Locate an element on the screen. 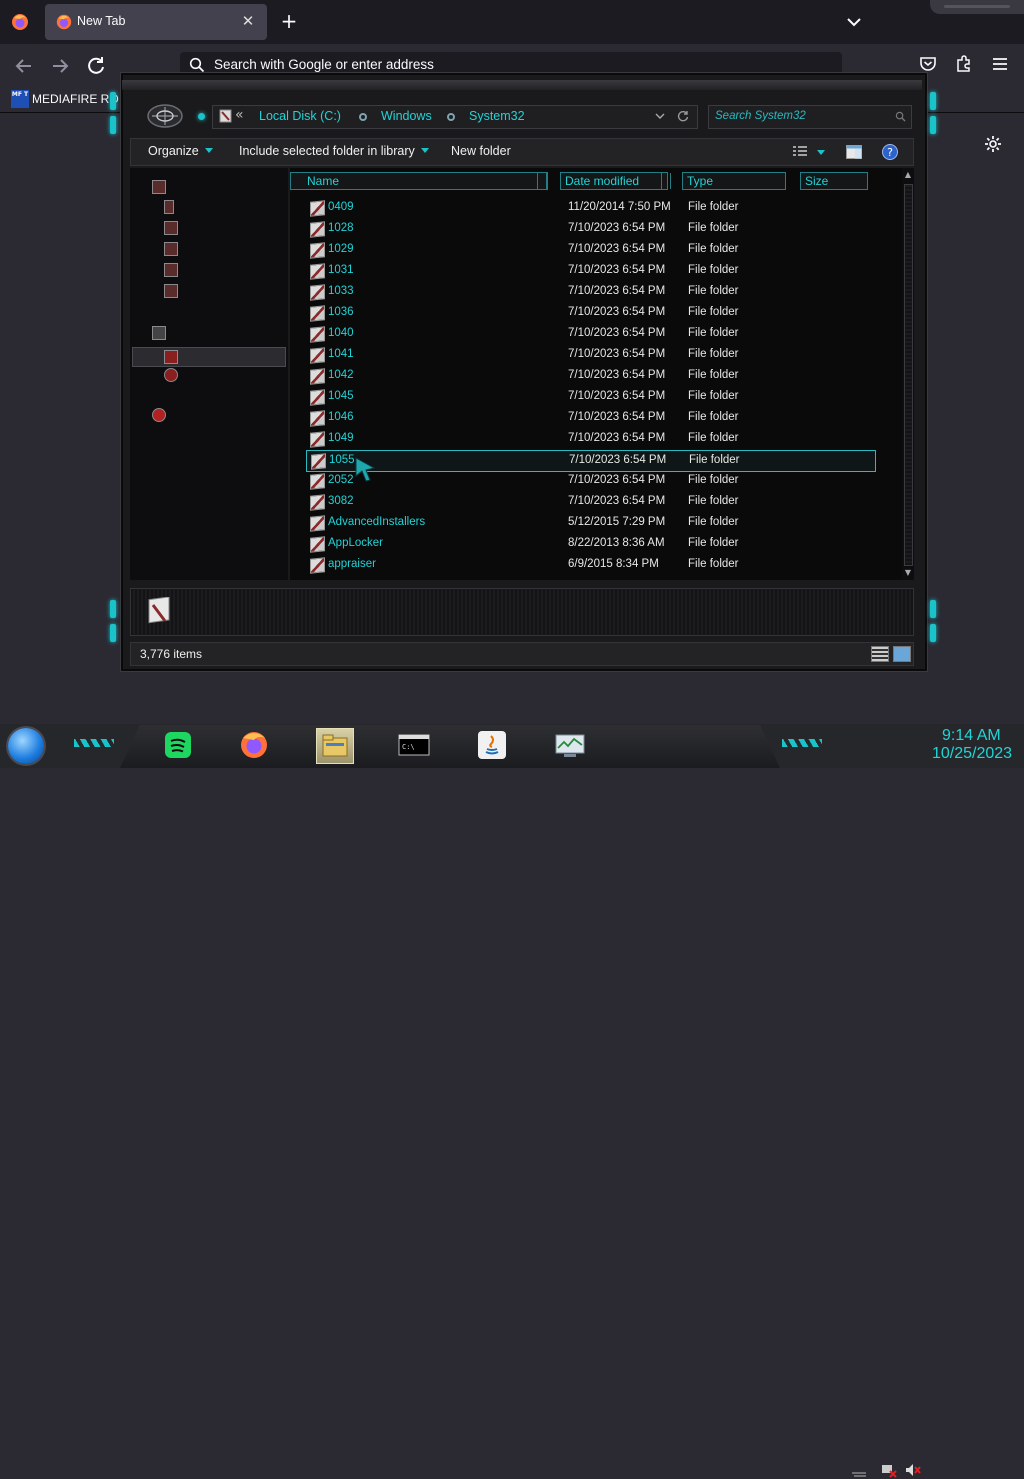 This screenshot has height=1479, width=1024. file-row: 1045 7/10/2023 6:54 PM File folder is located at coordinates (590, 397).